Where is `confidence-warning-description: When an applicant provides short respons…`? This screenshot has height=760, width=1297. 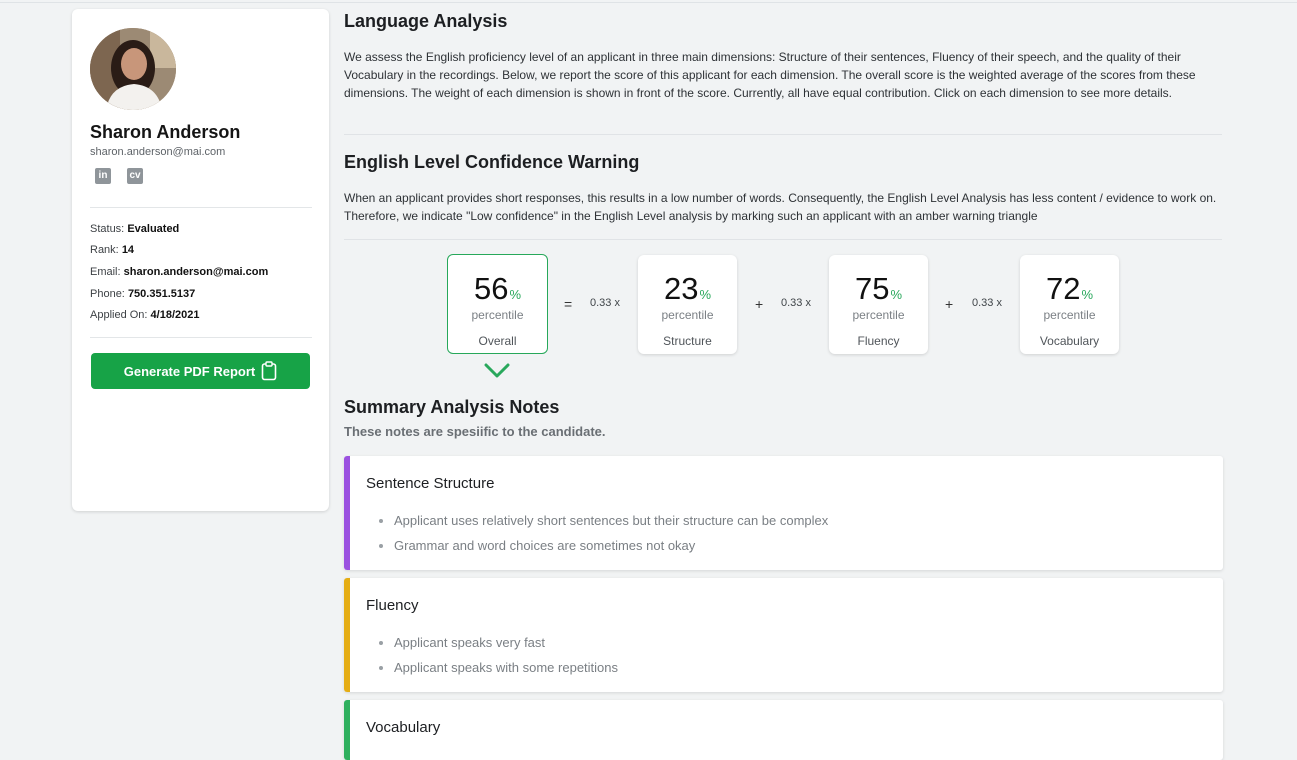
confidence-warning-description: When an applicant provides short respons… is located at coordinates (780, 207).